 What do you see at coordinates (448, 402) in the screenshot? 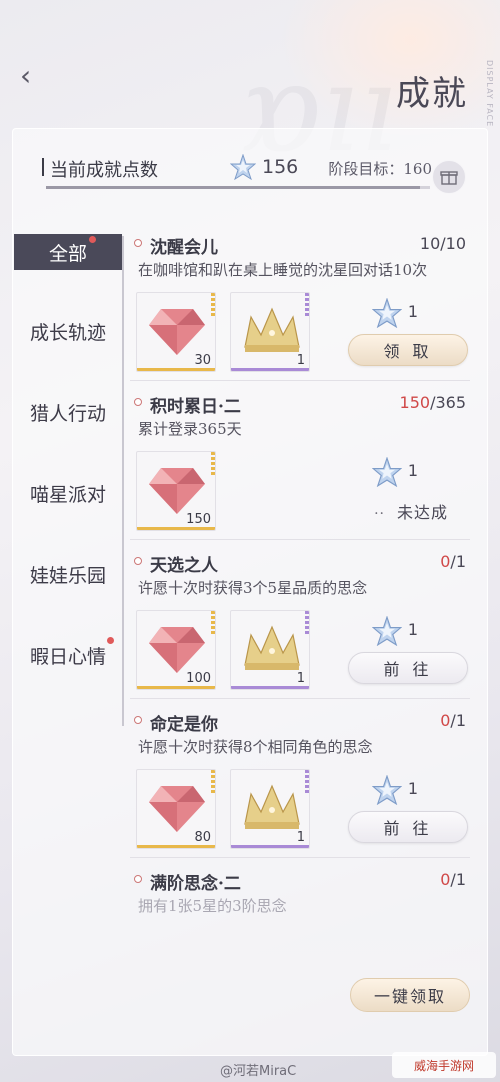
I see `progress-total: /365` at bounding box center [448, 402].